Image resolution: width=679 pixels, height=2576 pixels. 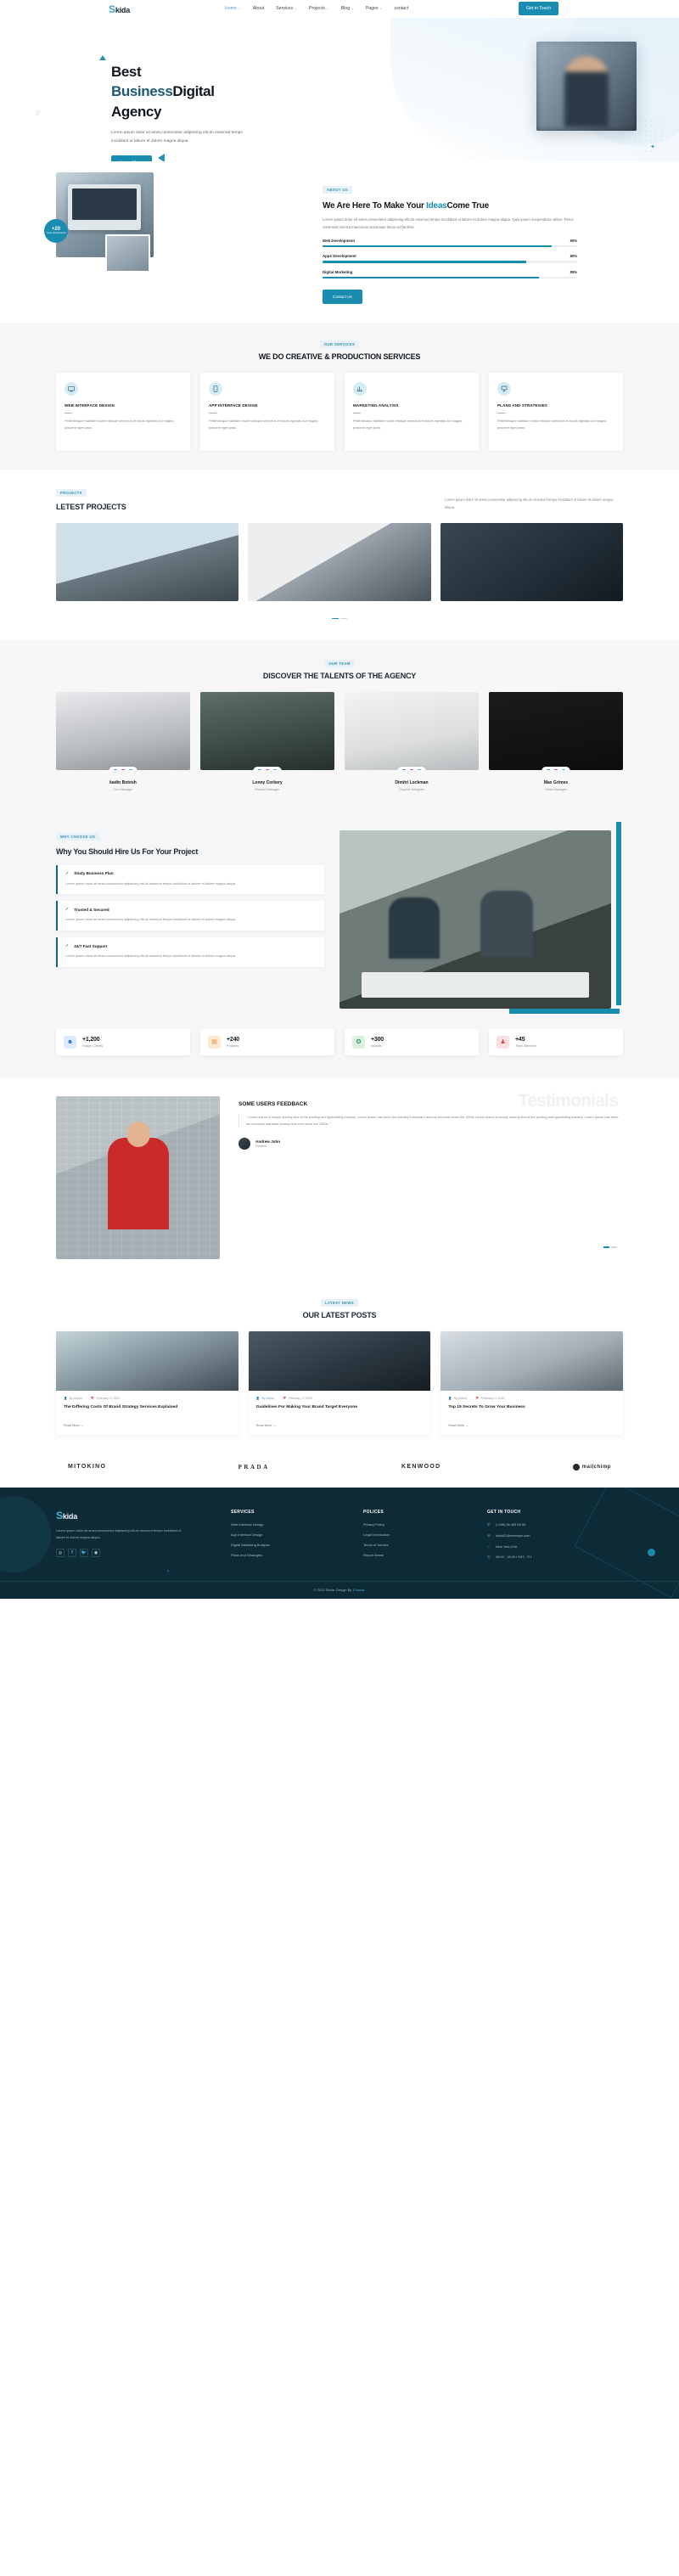 What do you see at coordinates (450, 246) in the screenshot?
I see `progress-bar` at bounding box center [450, 246].